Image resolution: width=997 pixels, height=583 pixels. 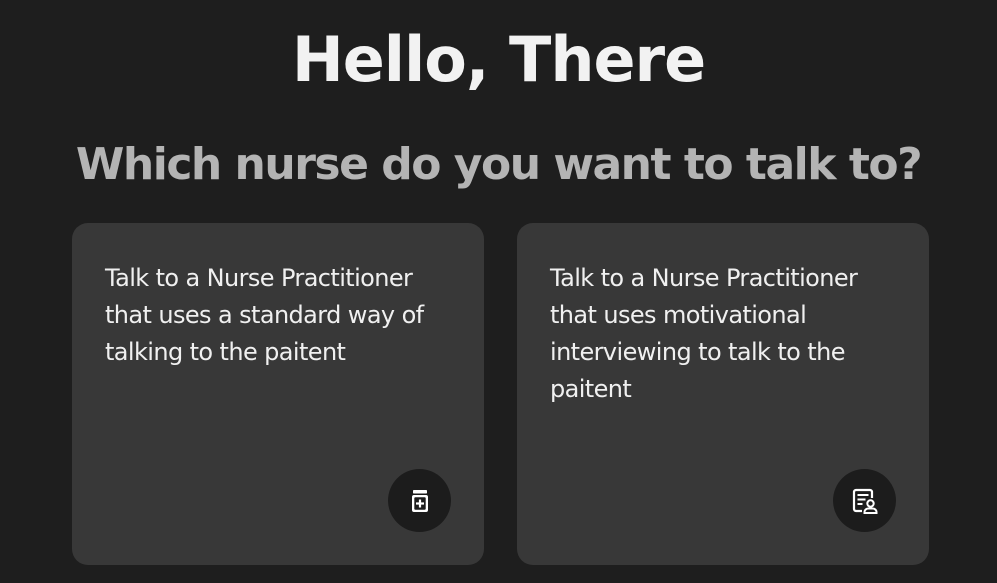 I want to click on greeting-title: Hello, There, so click(x=498, y=59).